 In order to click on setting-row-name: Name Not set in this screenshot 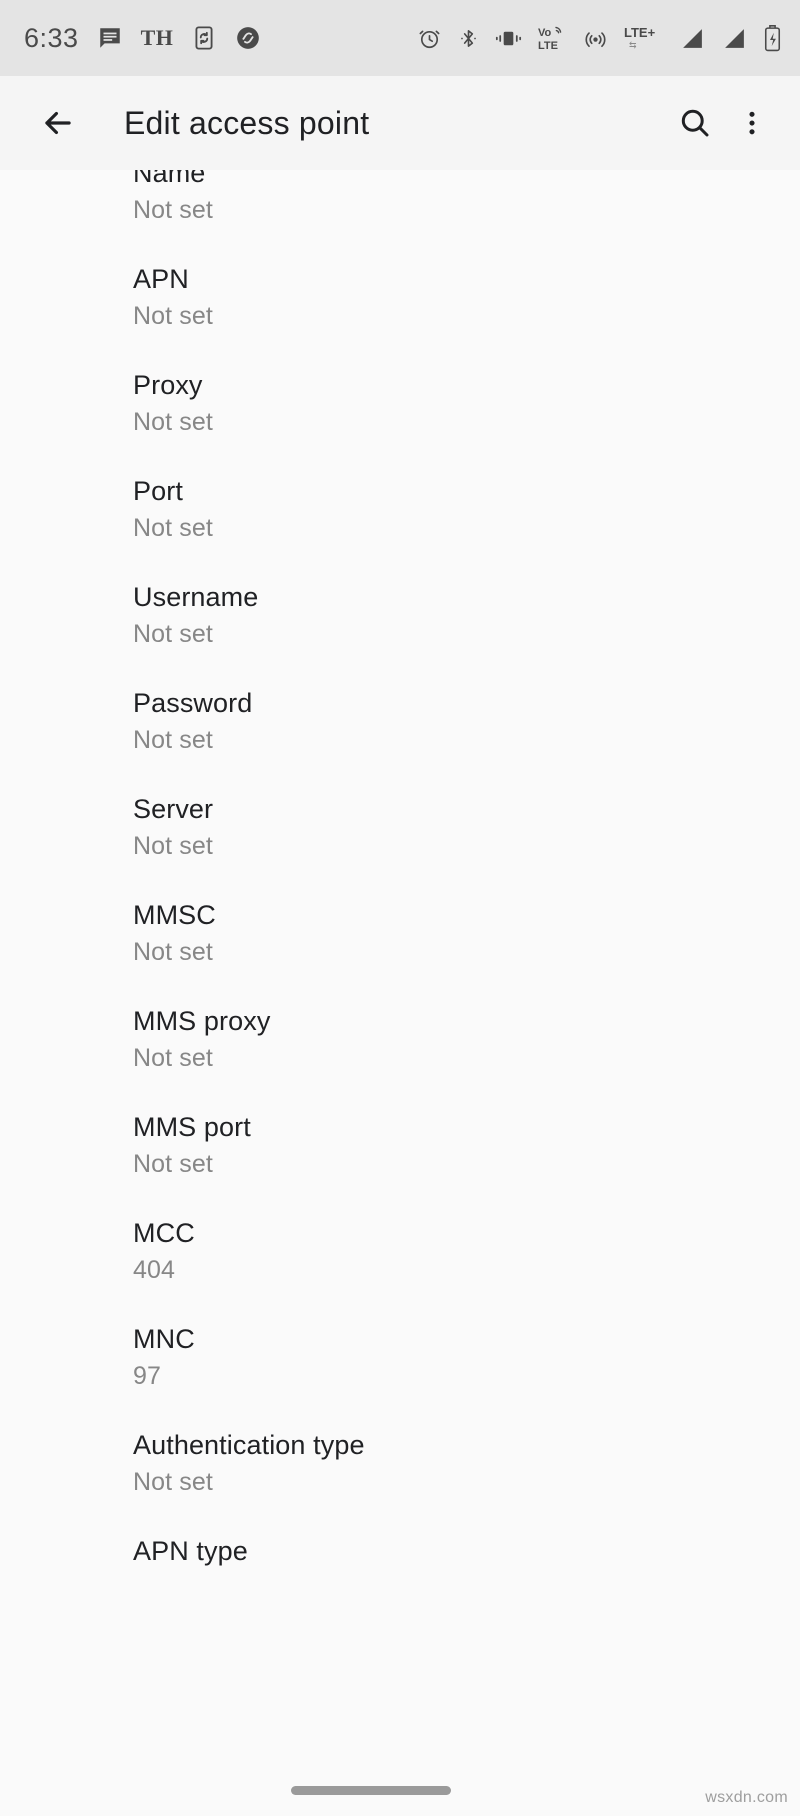, I will do `click(400, 216)`.